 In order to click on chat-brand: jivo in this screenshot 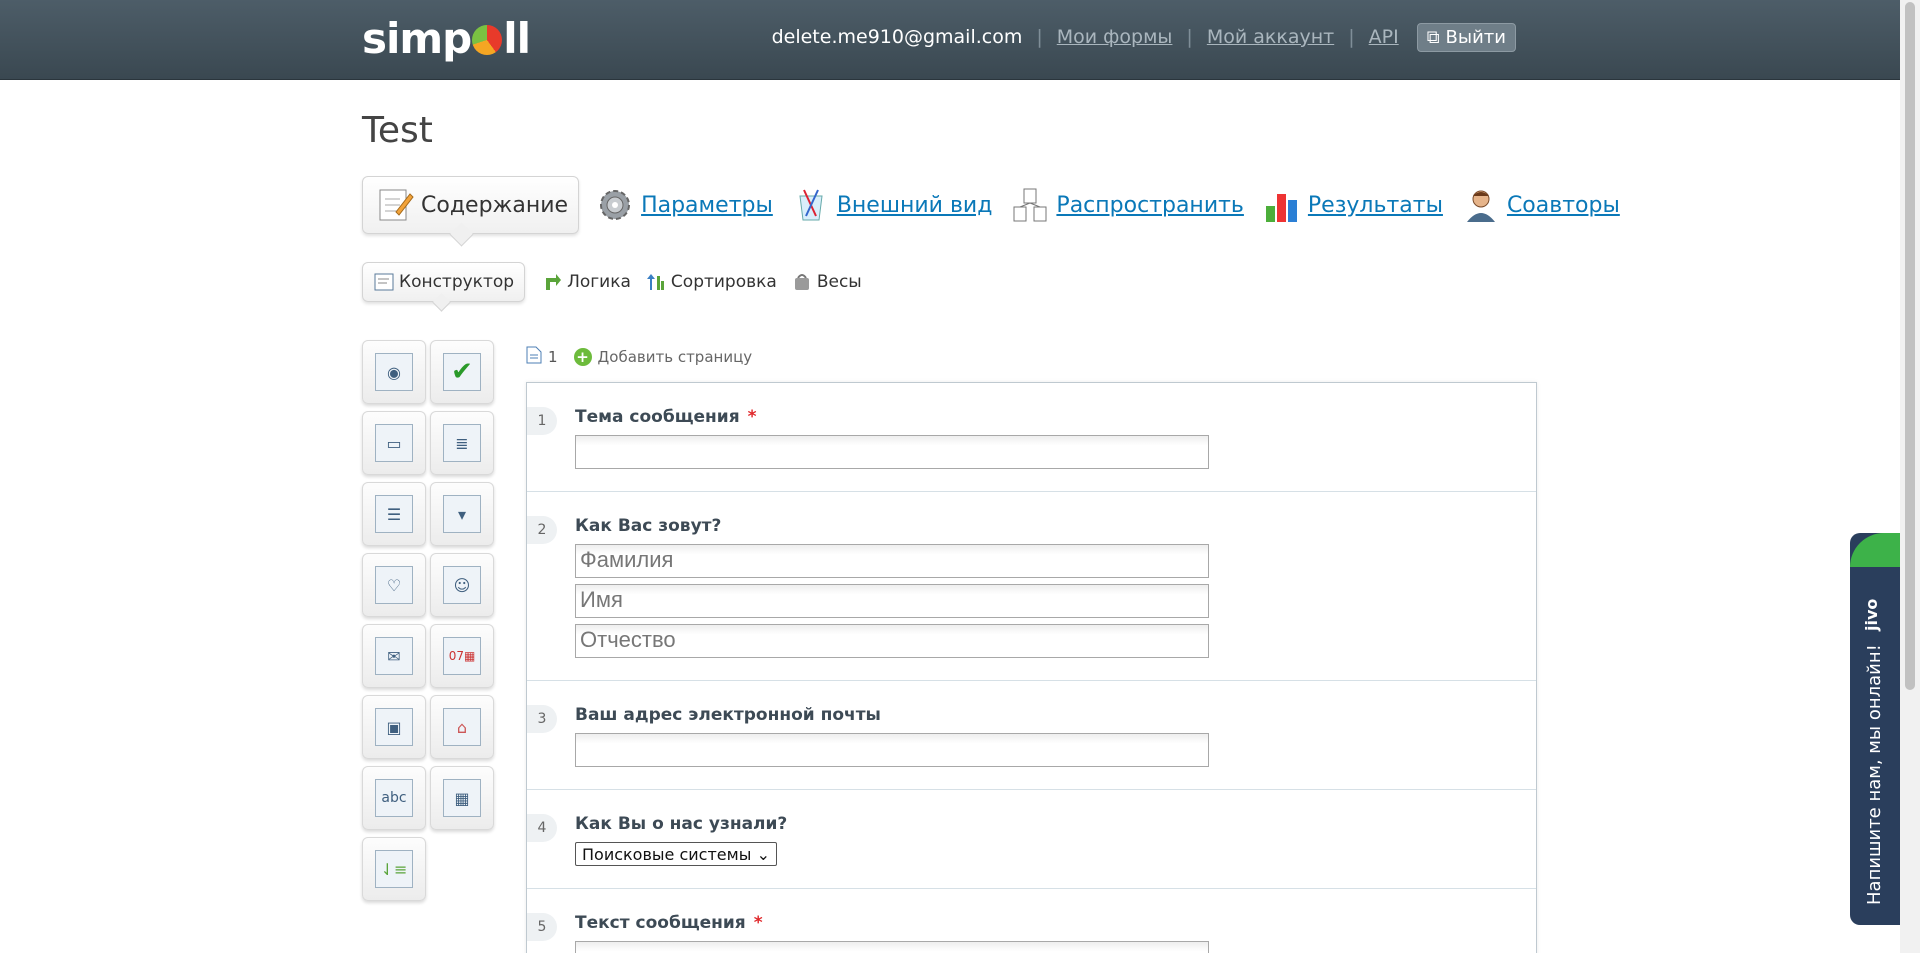, I will do `click(1871, 614)`.